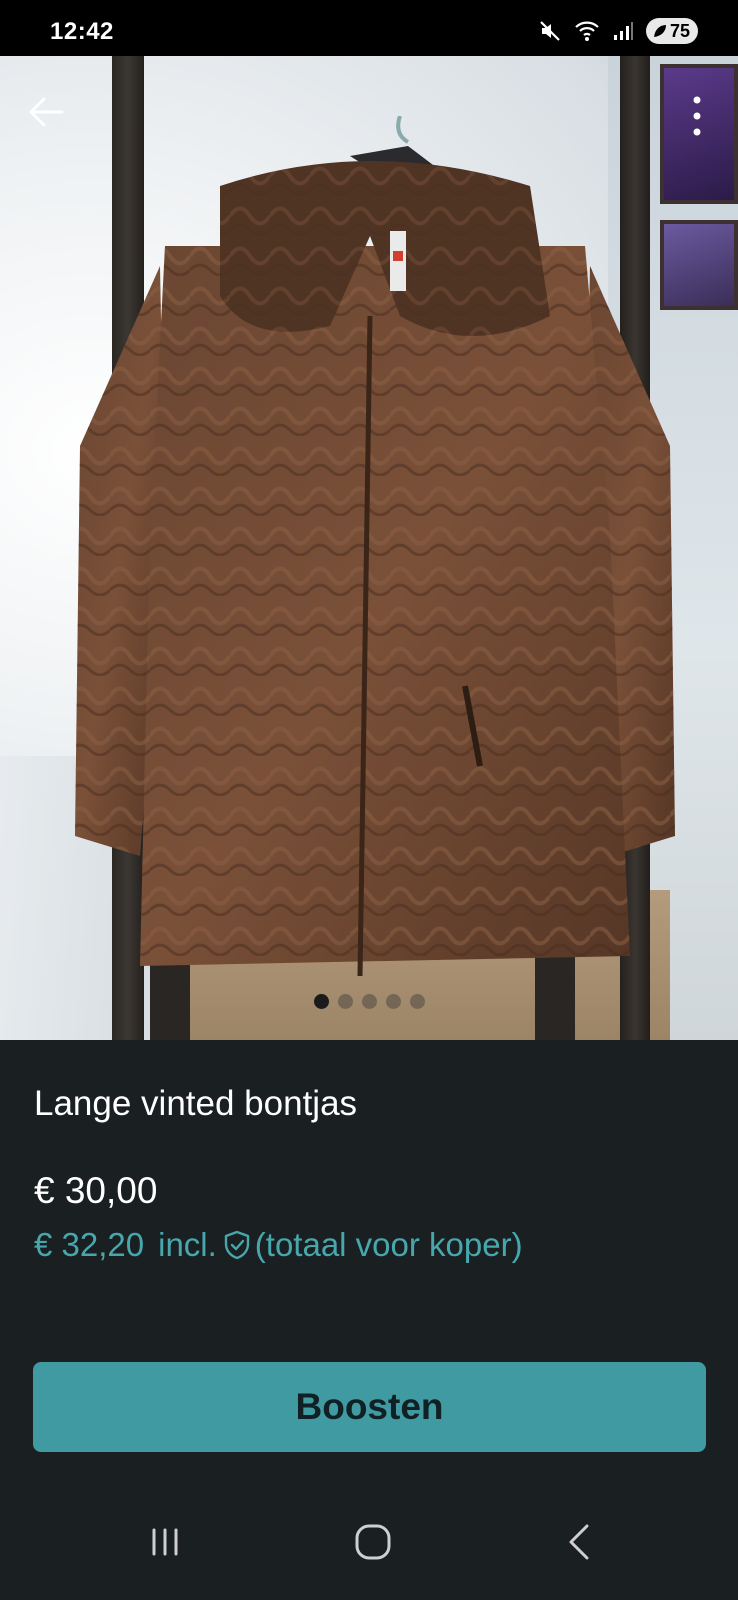 Image resolution: width=738 pixels, height=1600 pixels. What do you see at coordinates (236, 1245) in the screenshot?
I see `buyer-protection-shield-icon` at bounding box center [236, 1245].